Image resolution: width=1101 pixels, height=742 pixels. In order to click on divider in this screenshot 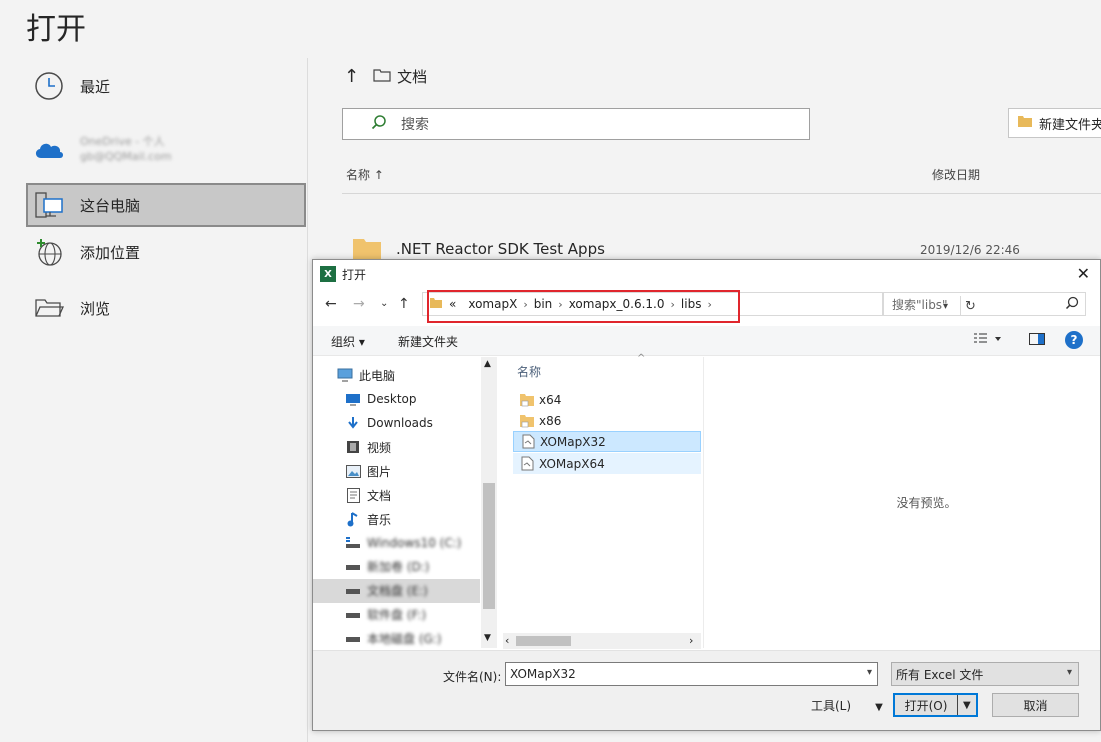, I will do `click(957, 705)`.